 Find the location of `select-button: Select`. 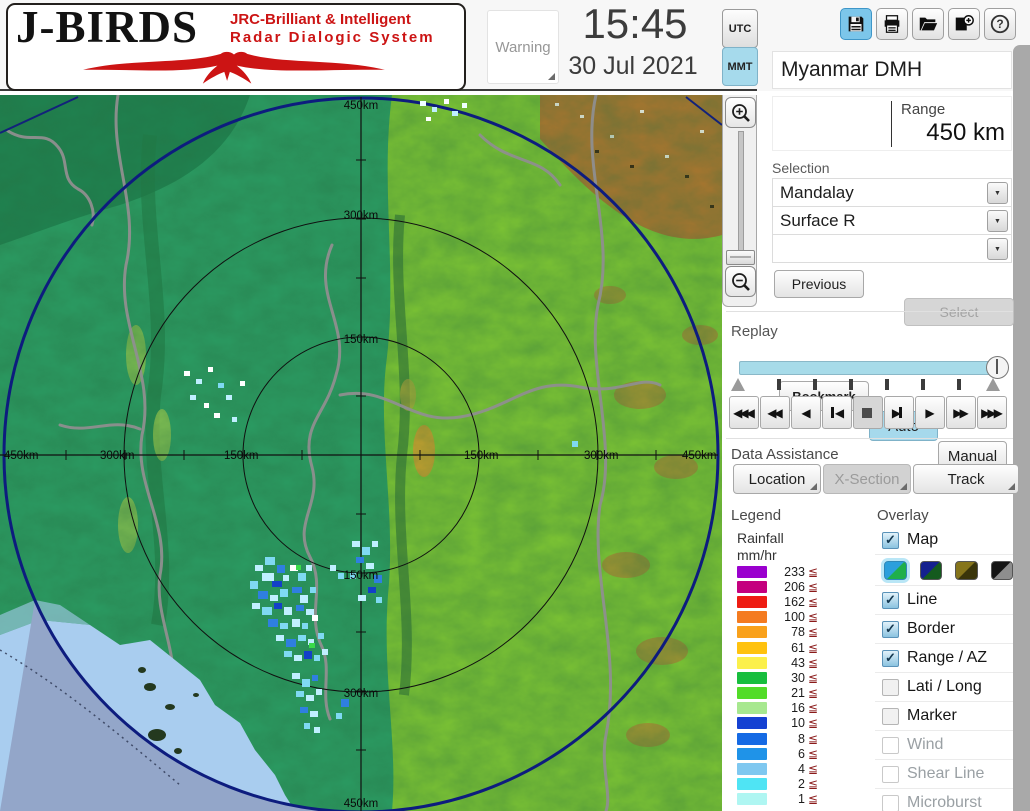

select-button: Select is located at coordinates (959, 312).